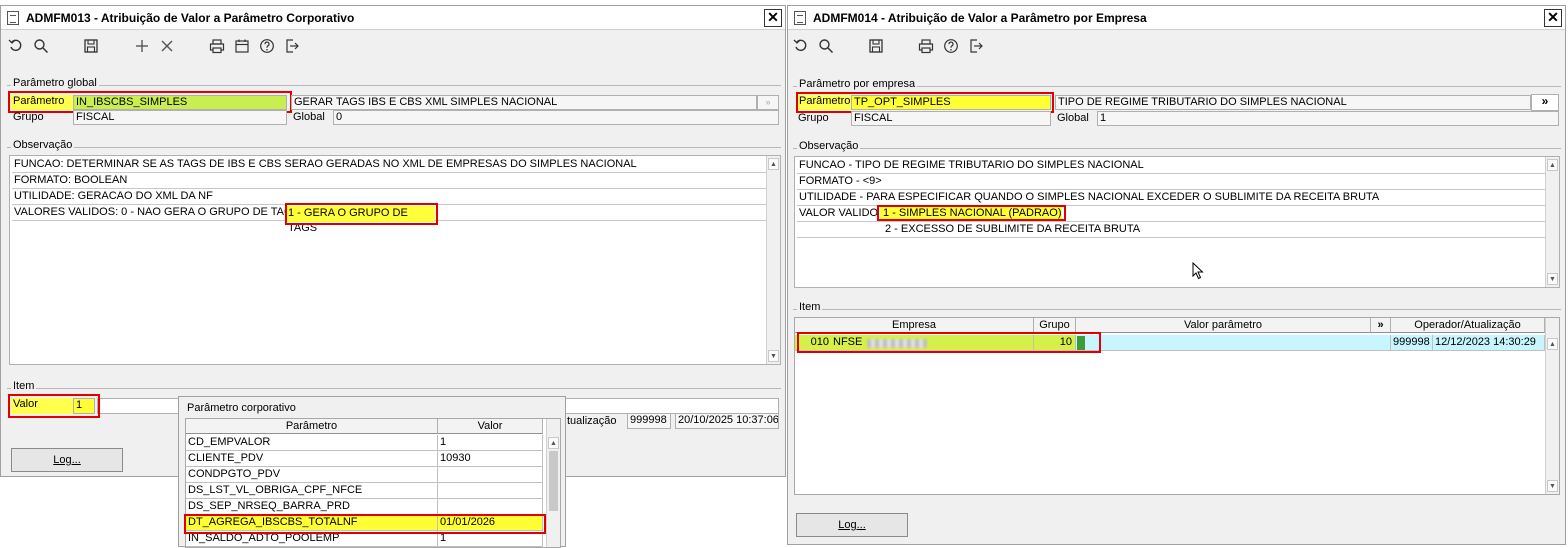  I want to click on scroll-thumb, so click(553, 481).